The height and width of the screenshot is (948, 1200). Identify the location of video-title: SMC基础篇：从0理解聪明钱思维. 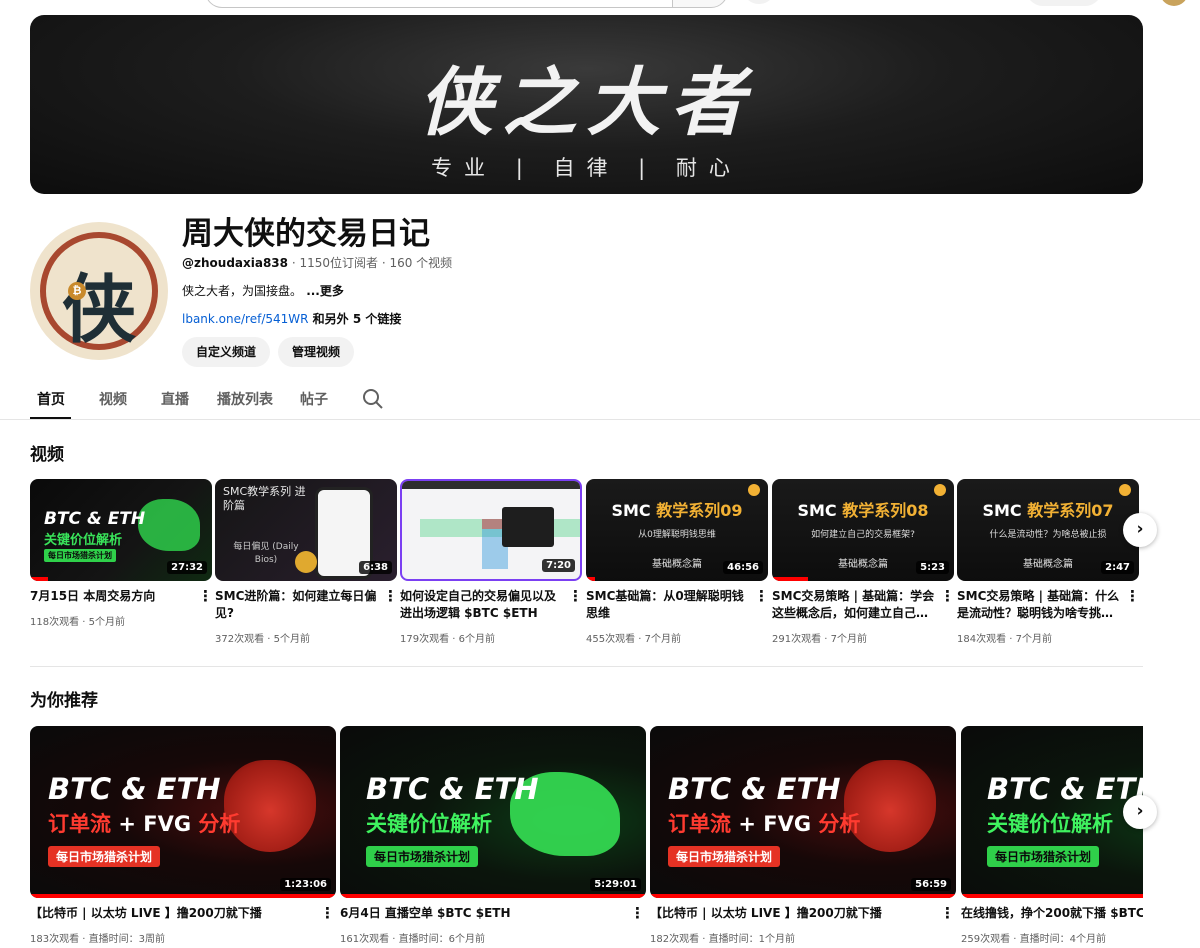
(668, 605).